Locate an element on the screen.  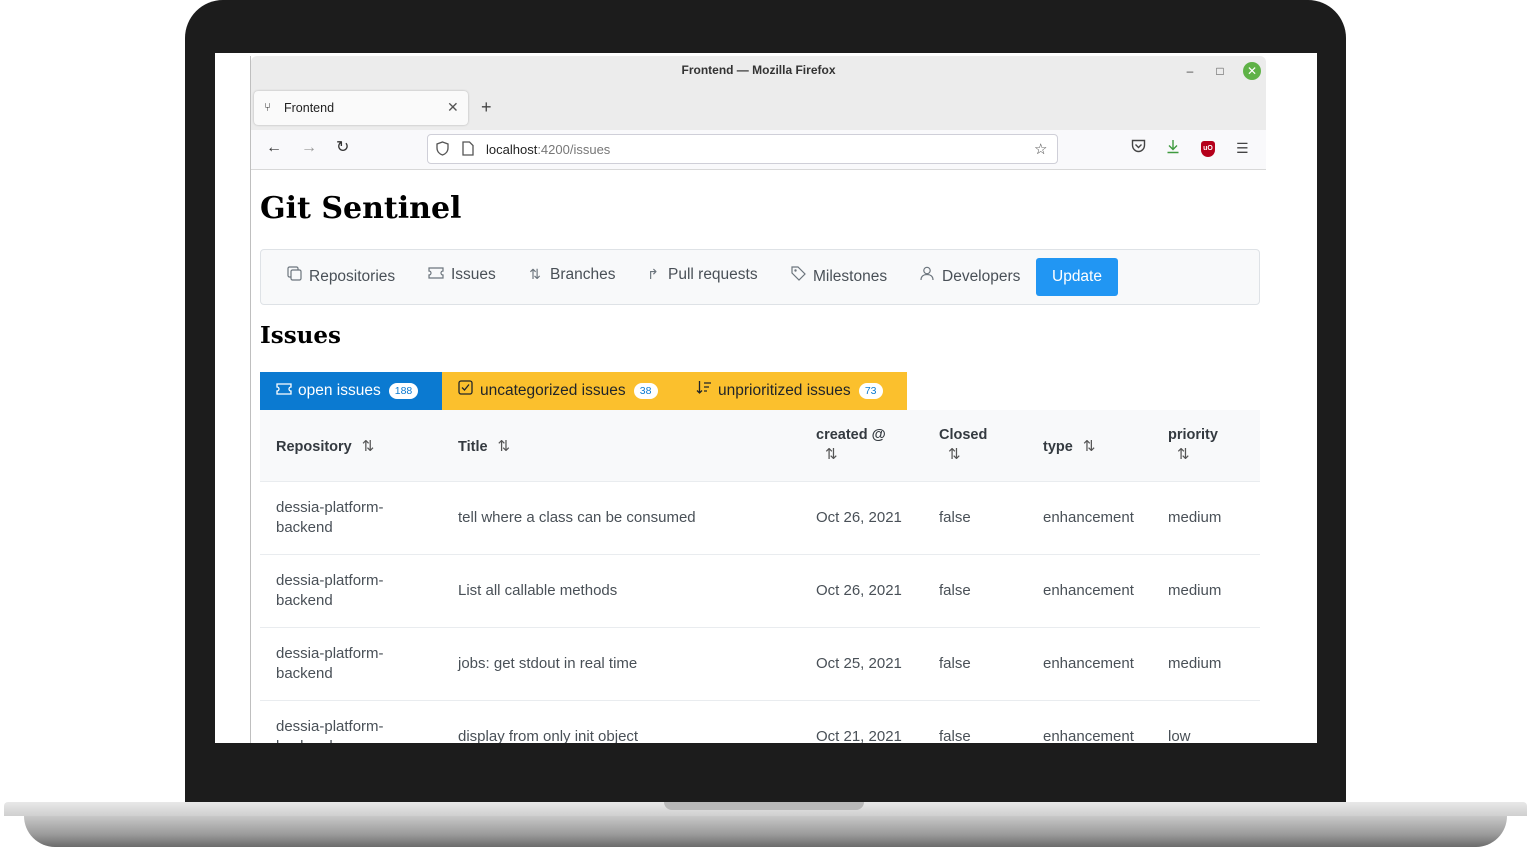
cell-created: Oct 21, 2021 is located at coordinates (859, 735).